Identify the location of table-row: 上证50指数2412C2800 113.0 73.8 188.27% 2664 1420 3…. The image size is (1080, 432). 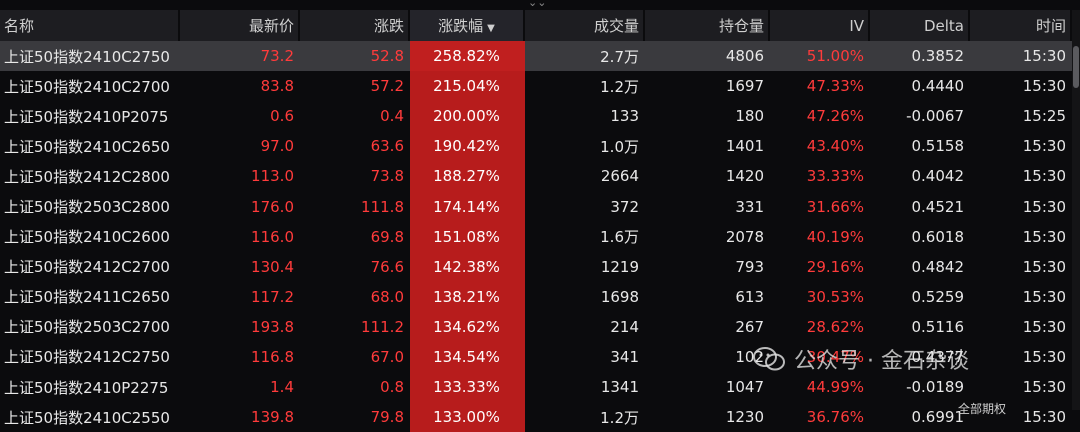
(536, 176).